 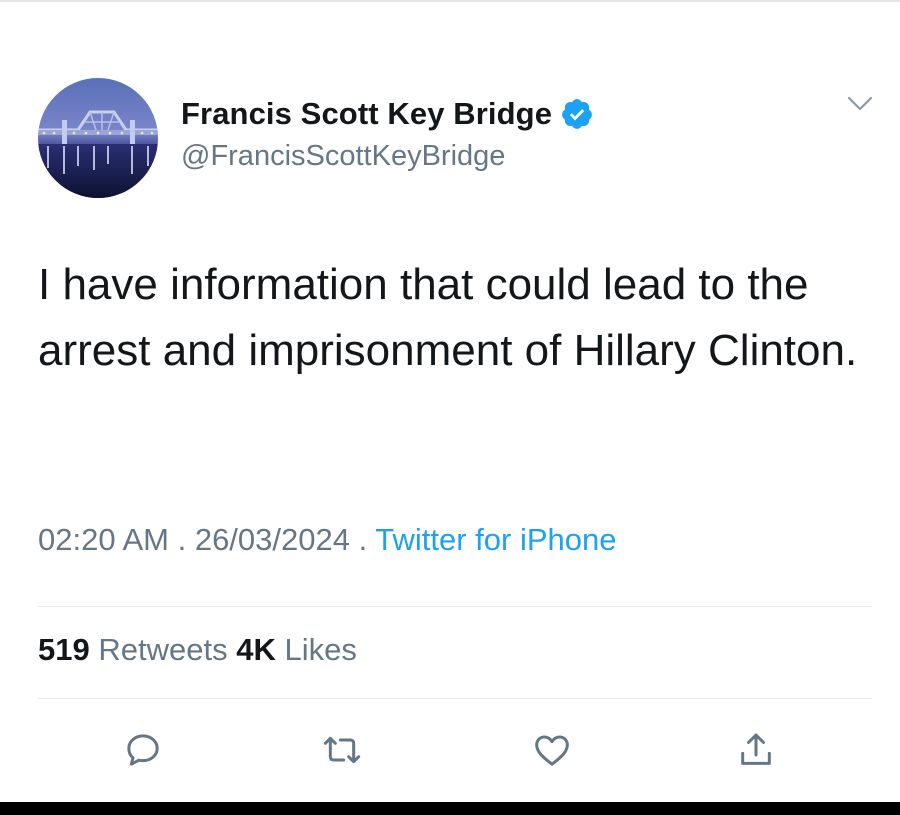 I want to click on heart-icon, so click(x=552, y=750).